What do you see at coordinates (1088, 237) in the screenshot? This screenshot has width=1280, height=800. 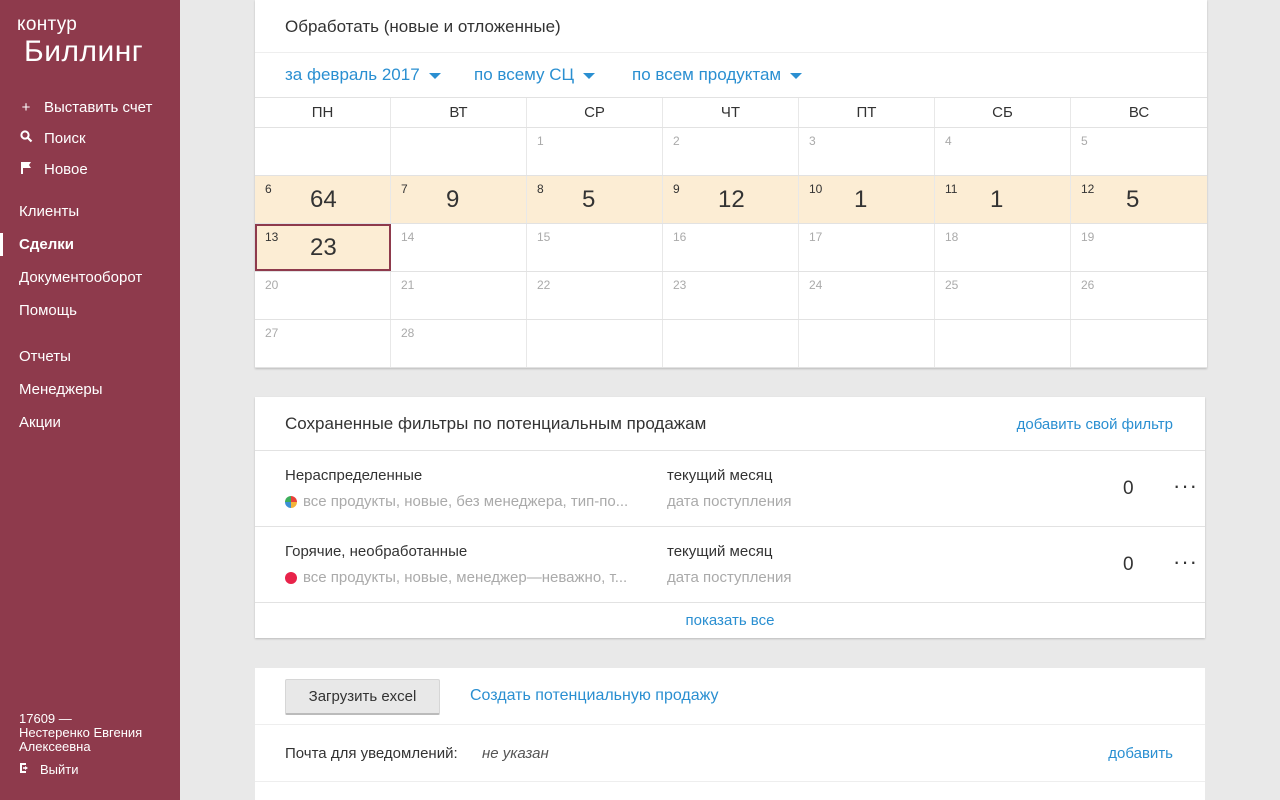 I see `day-number: 19` at bounding box center [1088, 237].